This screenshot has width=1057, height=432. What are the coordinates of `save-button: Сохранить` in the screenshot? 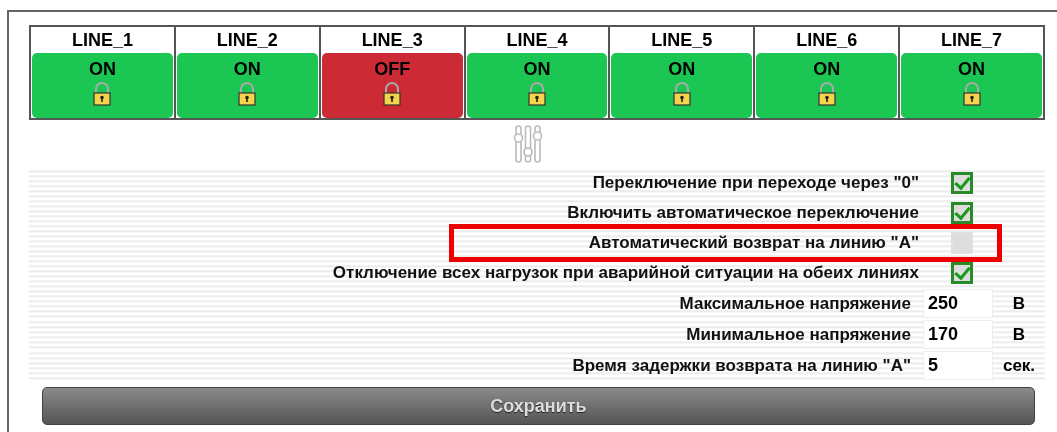 It's located at (538, 406).